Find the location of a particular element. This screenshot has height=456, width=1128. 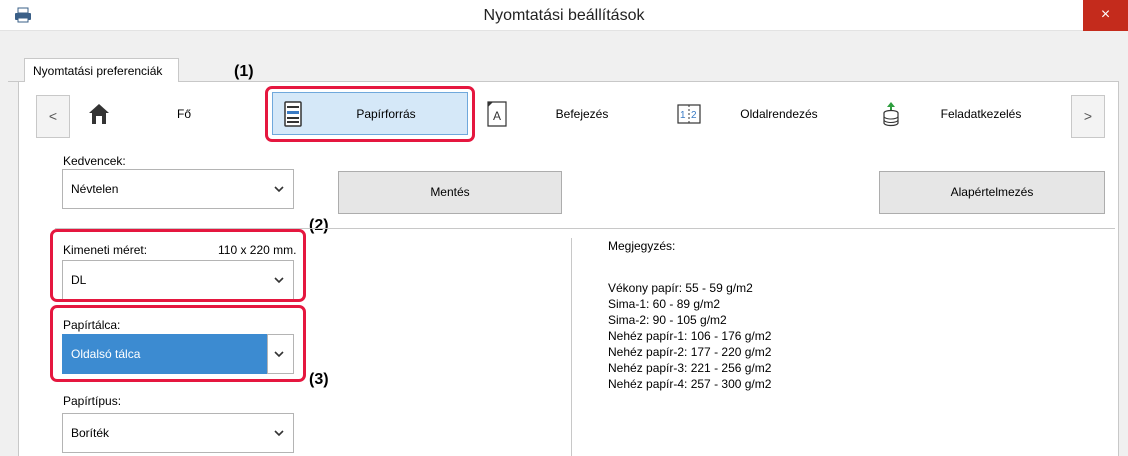

nav-item-layout: 1 2 Oldalrendezés is located at coordinates (763, 113).